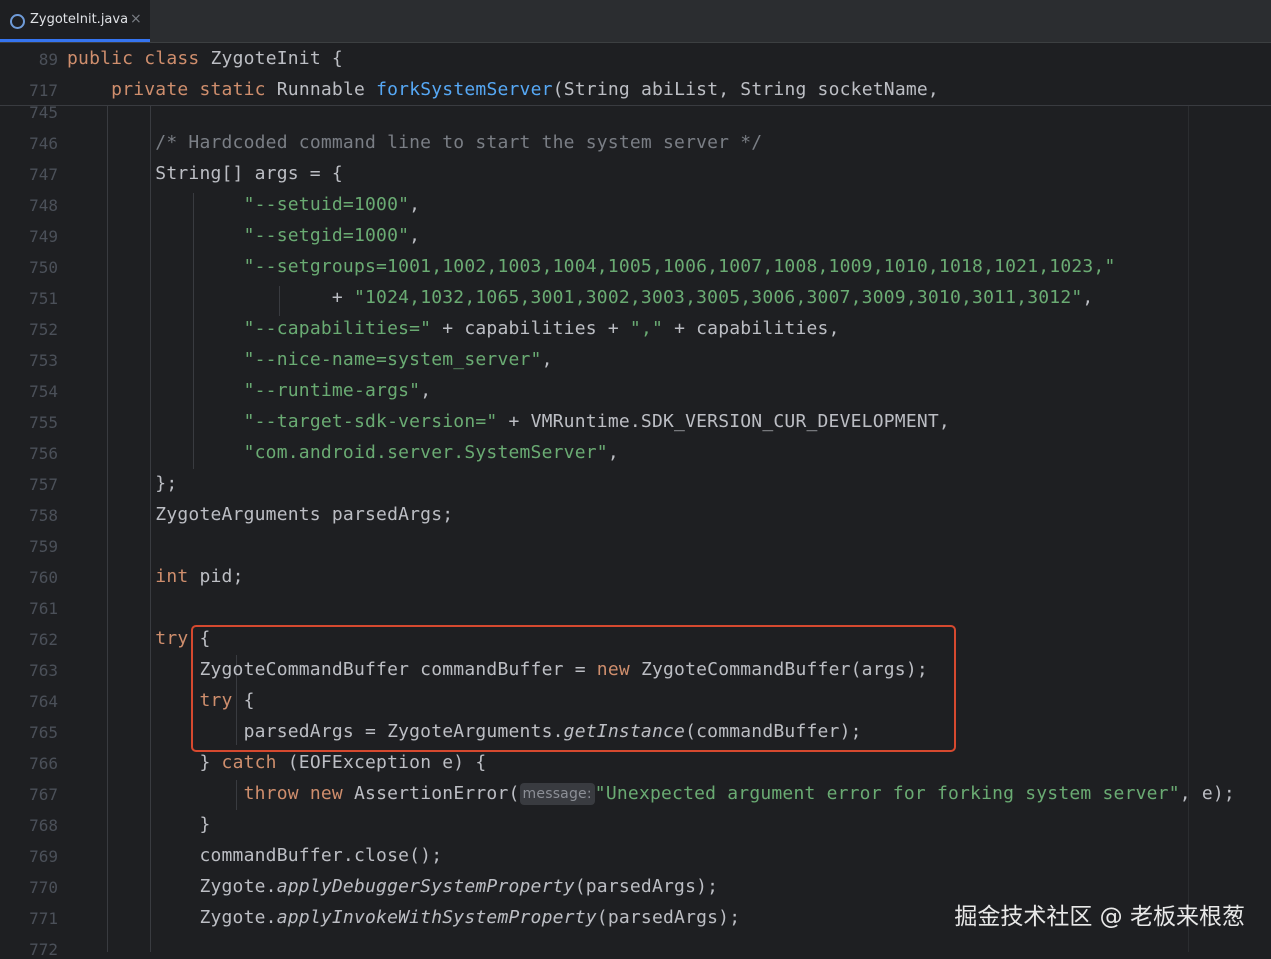  I want to click on string-token: "--setuid=1000", so click(326, 204).